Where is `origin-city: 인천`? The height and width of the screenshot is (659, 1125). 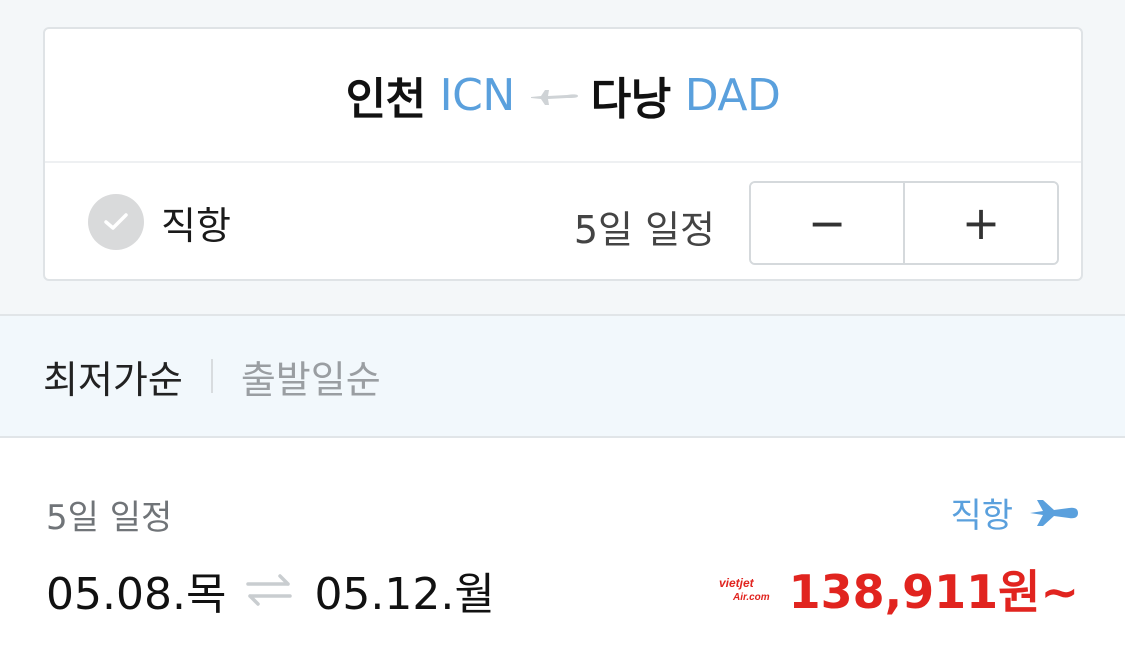
origin-city: 인천 is located at coordinates (385, 99).